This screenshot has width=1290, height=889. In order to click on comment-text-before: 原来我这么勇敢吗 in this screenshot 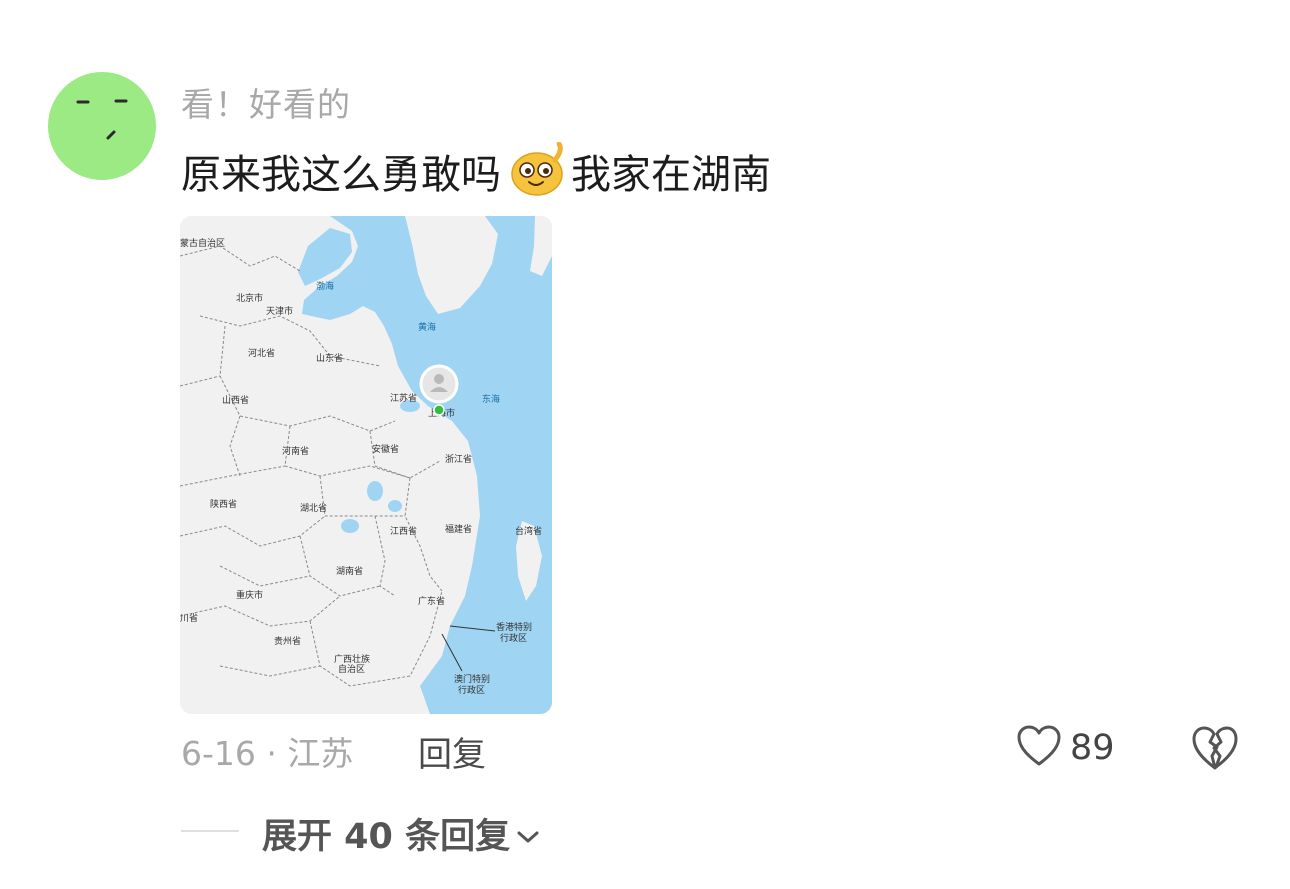, I will do `click(341, 175)`.